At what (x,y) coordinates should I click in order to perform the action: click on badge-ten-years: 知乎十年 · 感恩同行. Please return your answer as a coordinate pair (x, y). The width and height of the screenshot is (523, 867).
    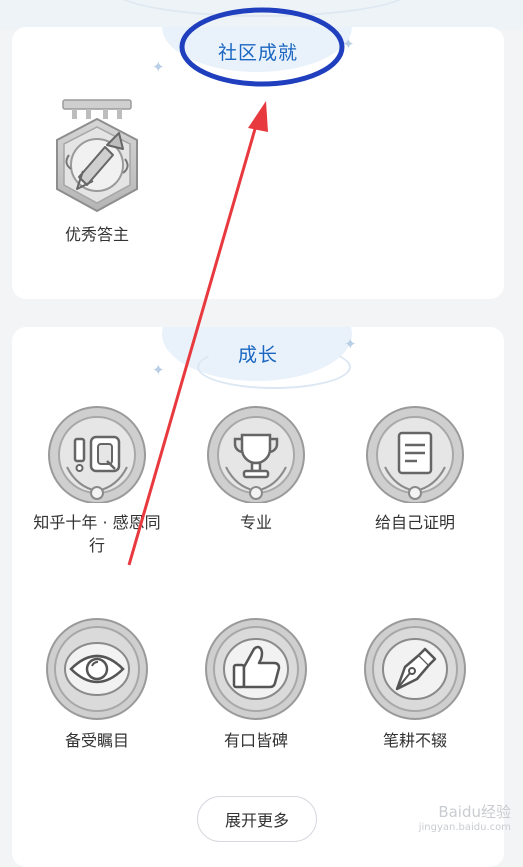
    Looking at the image, I should click on (97, 481).